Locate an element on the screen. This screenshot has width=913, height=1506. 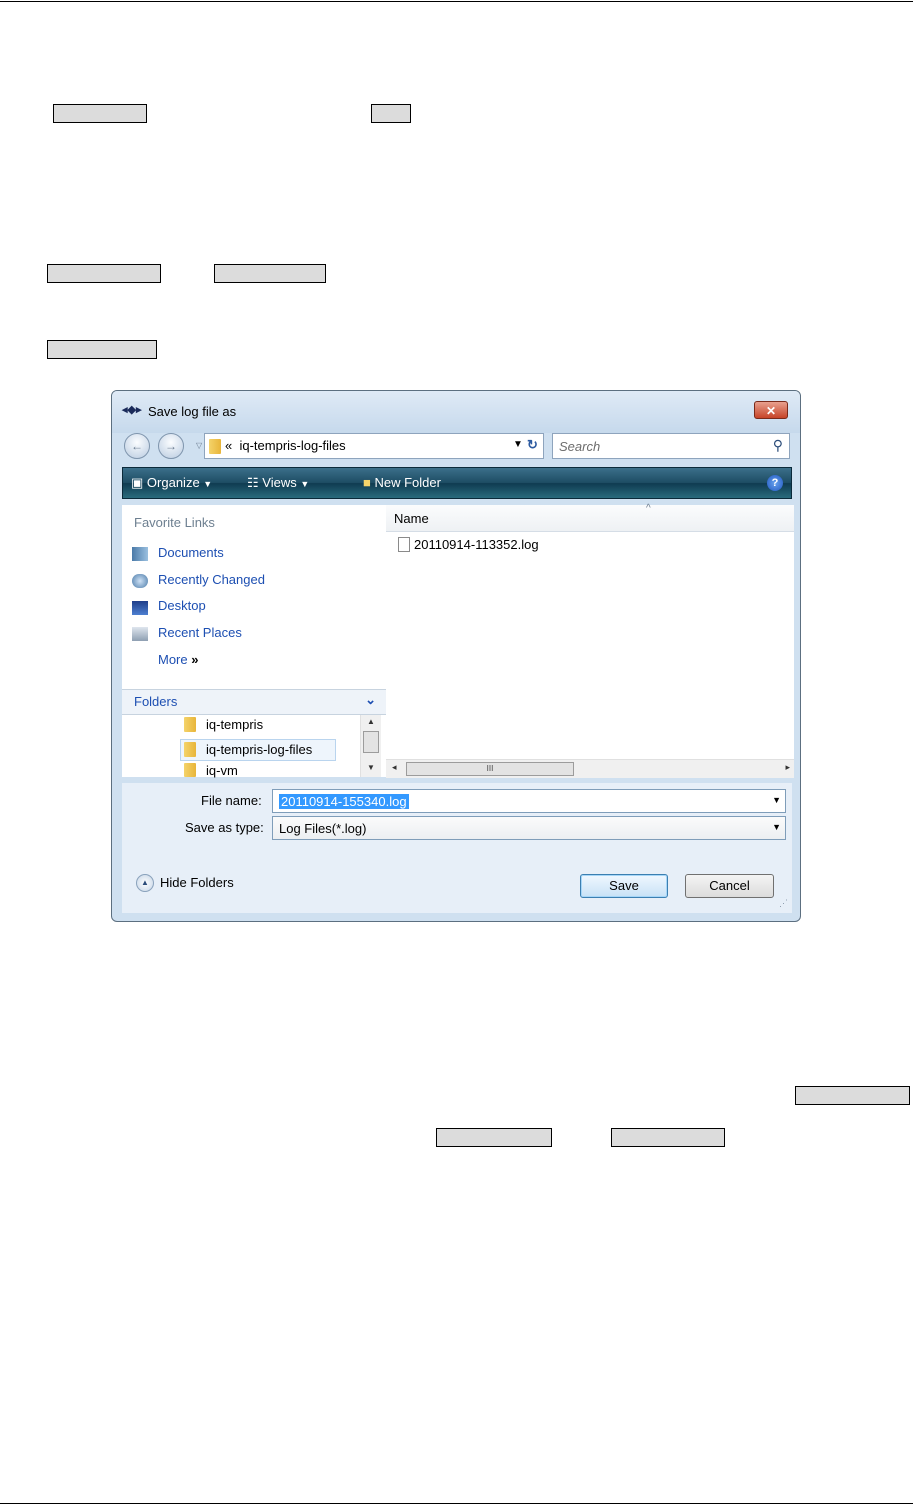
dialog-title: Save log file as is located at coordinates (192, 411).